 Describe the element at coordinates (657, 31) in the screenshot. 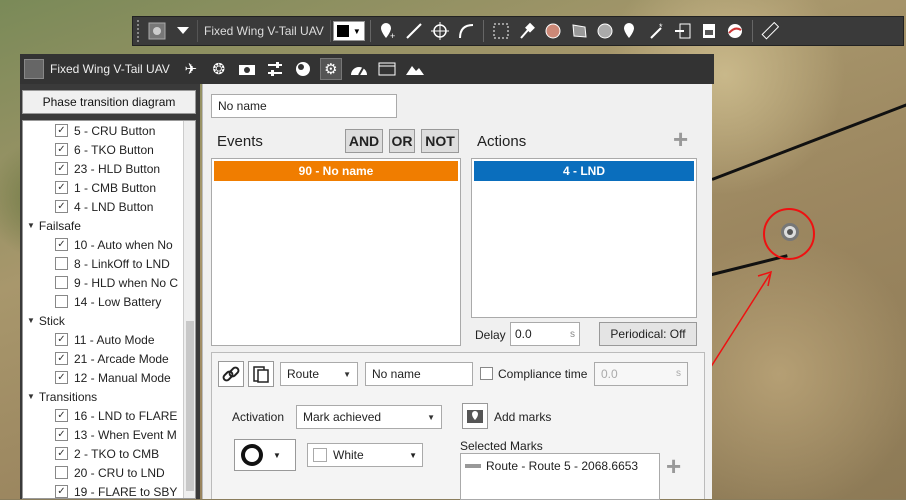

I see `magic-wand-icon: *` at that location.